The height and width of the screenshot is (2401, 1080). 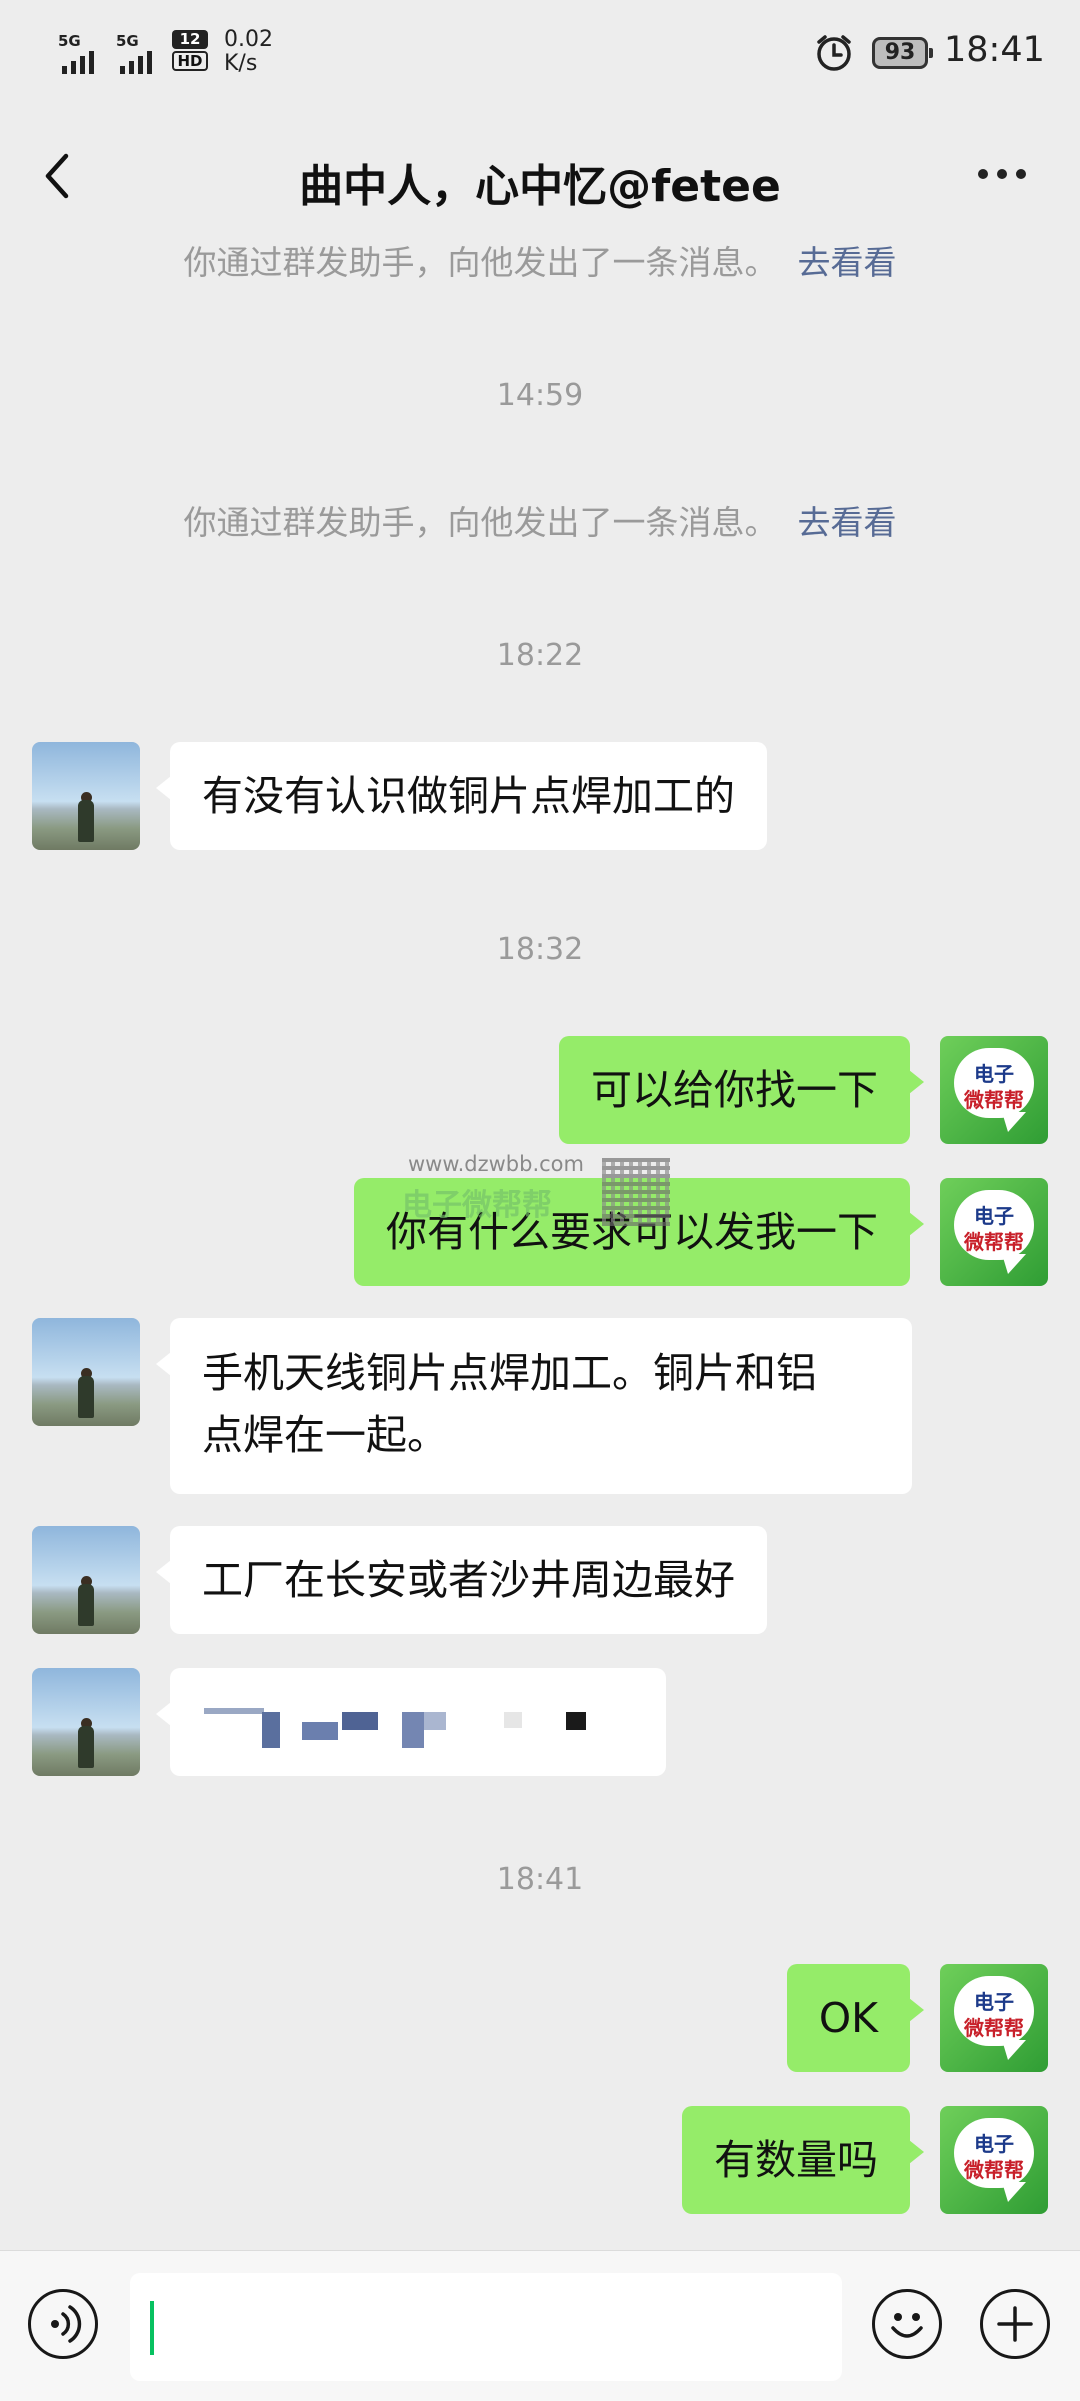 What do you see at coordinates (540, 949) in the screenshot?
I see `timestamp: 18:32` at bounding box center [540, 949].